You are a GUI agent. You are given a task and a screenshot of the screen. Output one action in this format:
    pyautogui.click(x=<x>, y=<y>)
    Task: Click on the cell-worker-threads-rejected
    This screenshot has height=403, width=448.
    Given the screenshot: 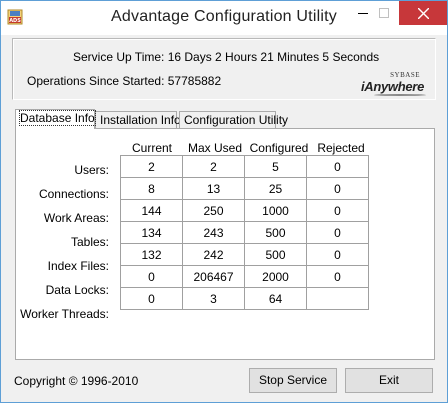 What is the action you would take?
    pyautogui.click(x=337, y=298)
    